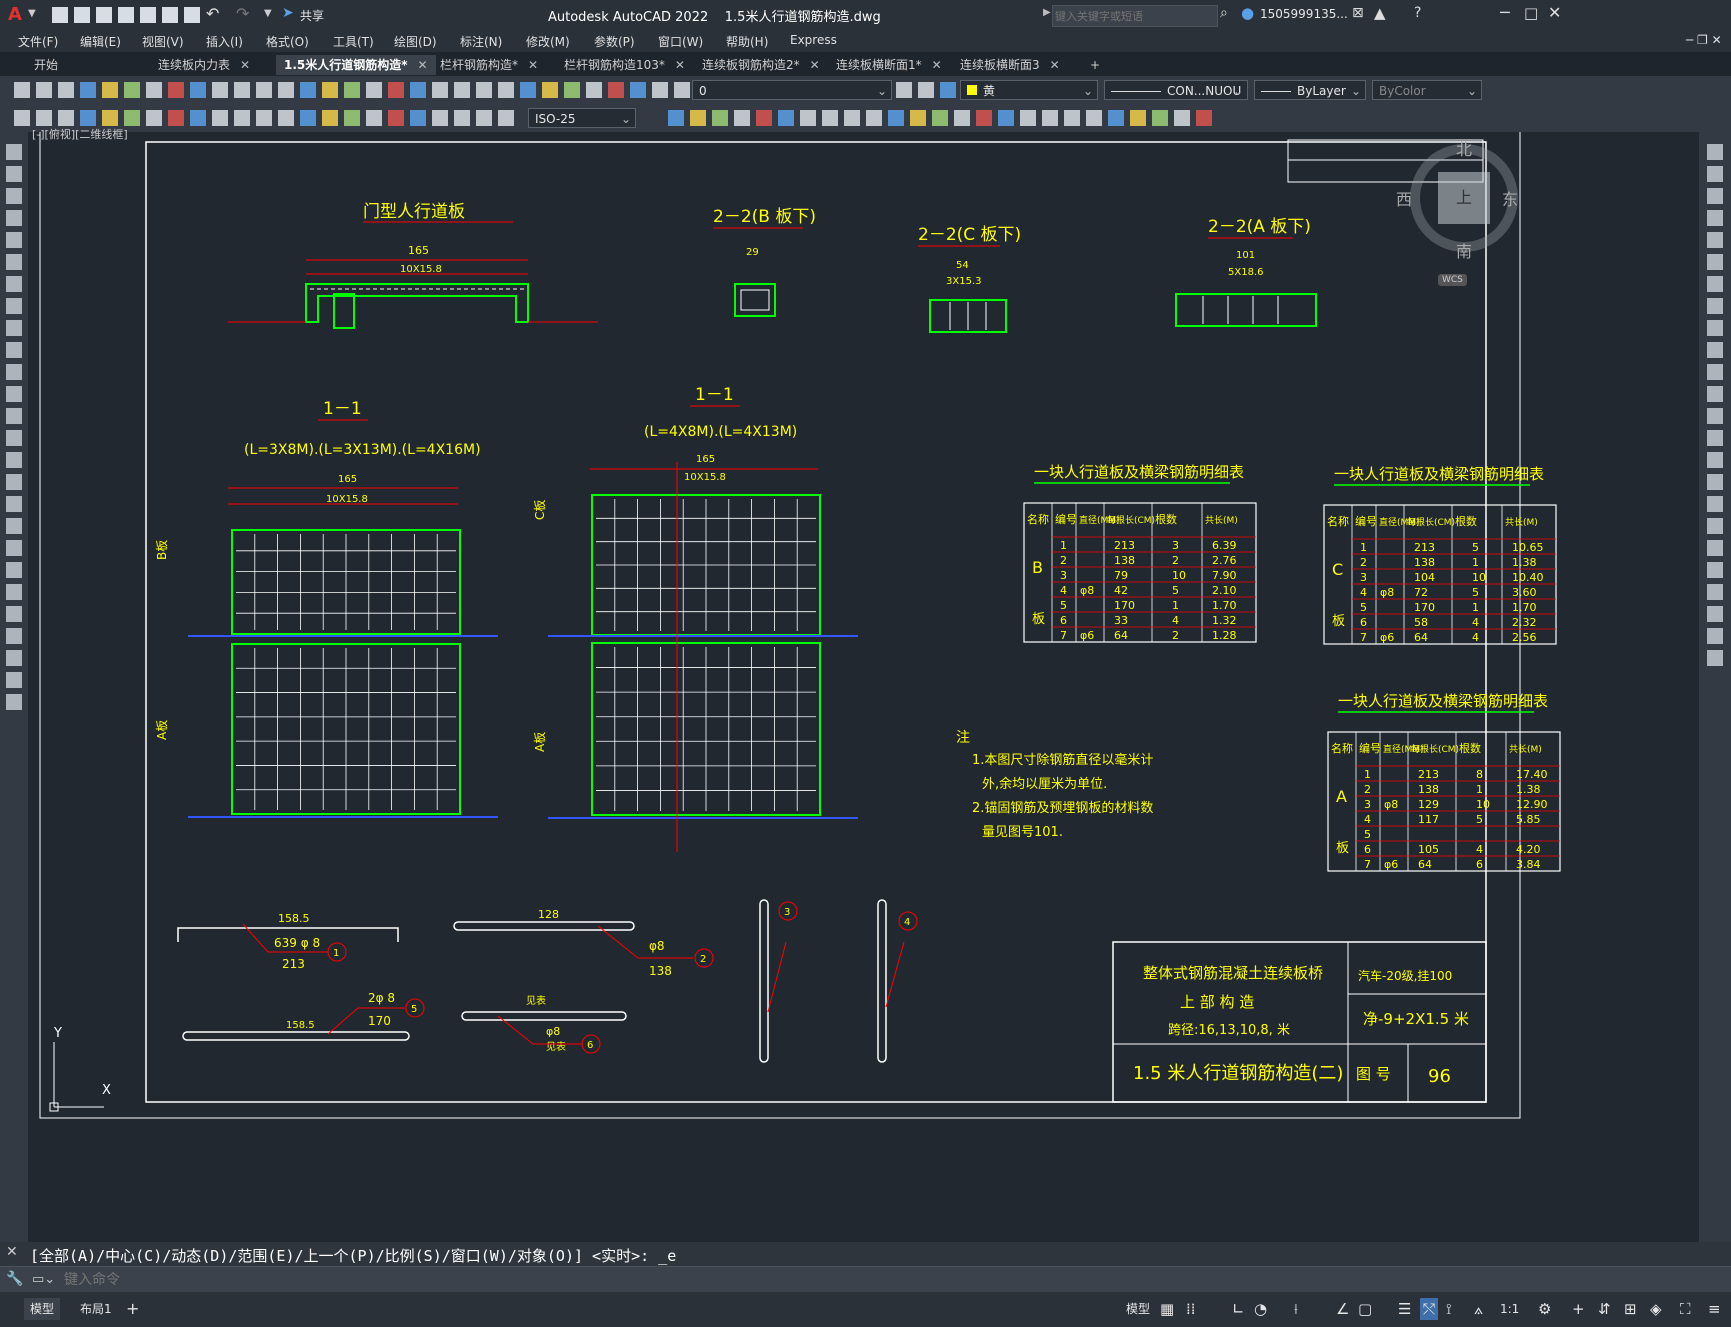 This screenshot has height=1327, width=1731. I want to click on menu-9: 参数(P), so click(614, 41).